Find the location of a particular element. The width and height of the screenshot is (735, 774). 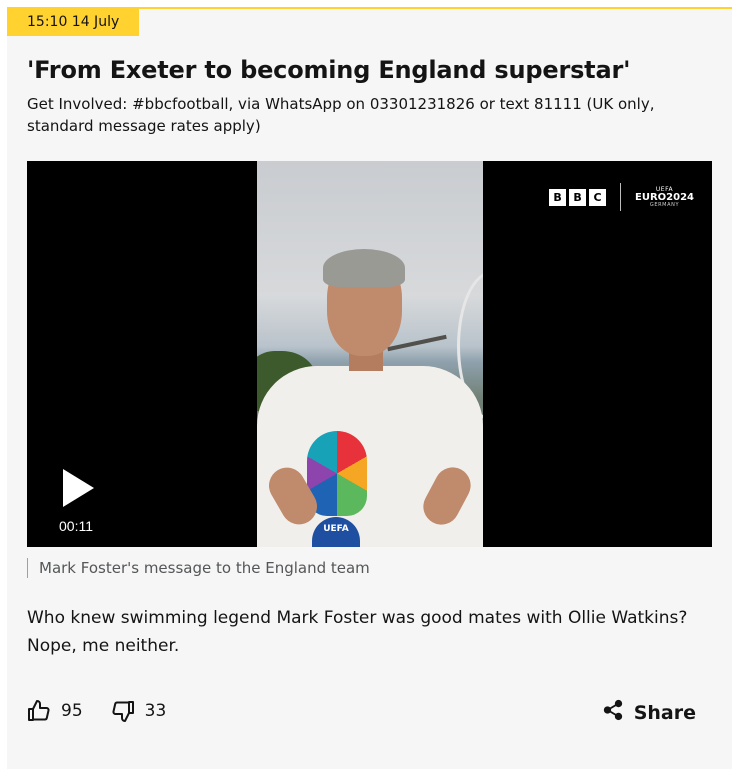

euro2024-logo: UEFA EURO2024 GERMANY is located at coordinates (664, 197).